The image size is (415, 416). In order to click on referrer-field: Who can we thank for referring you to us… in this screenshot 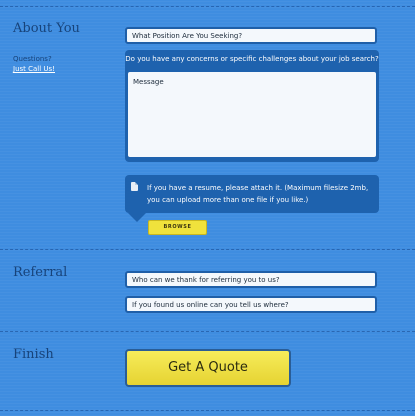, I will do `click(251, 279)`.